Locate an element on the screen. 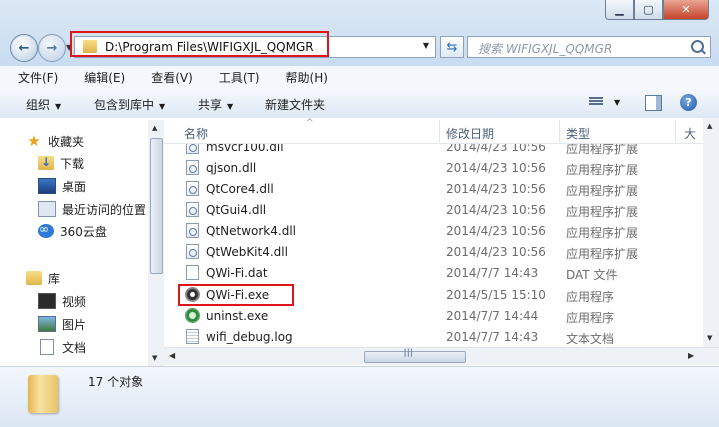  picture-icon is located at coordinates (47, 324).